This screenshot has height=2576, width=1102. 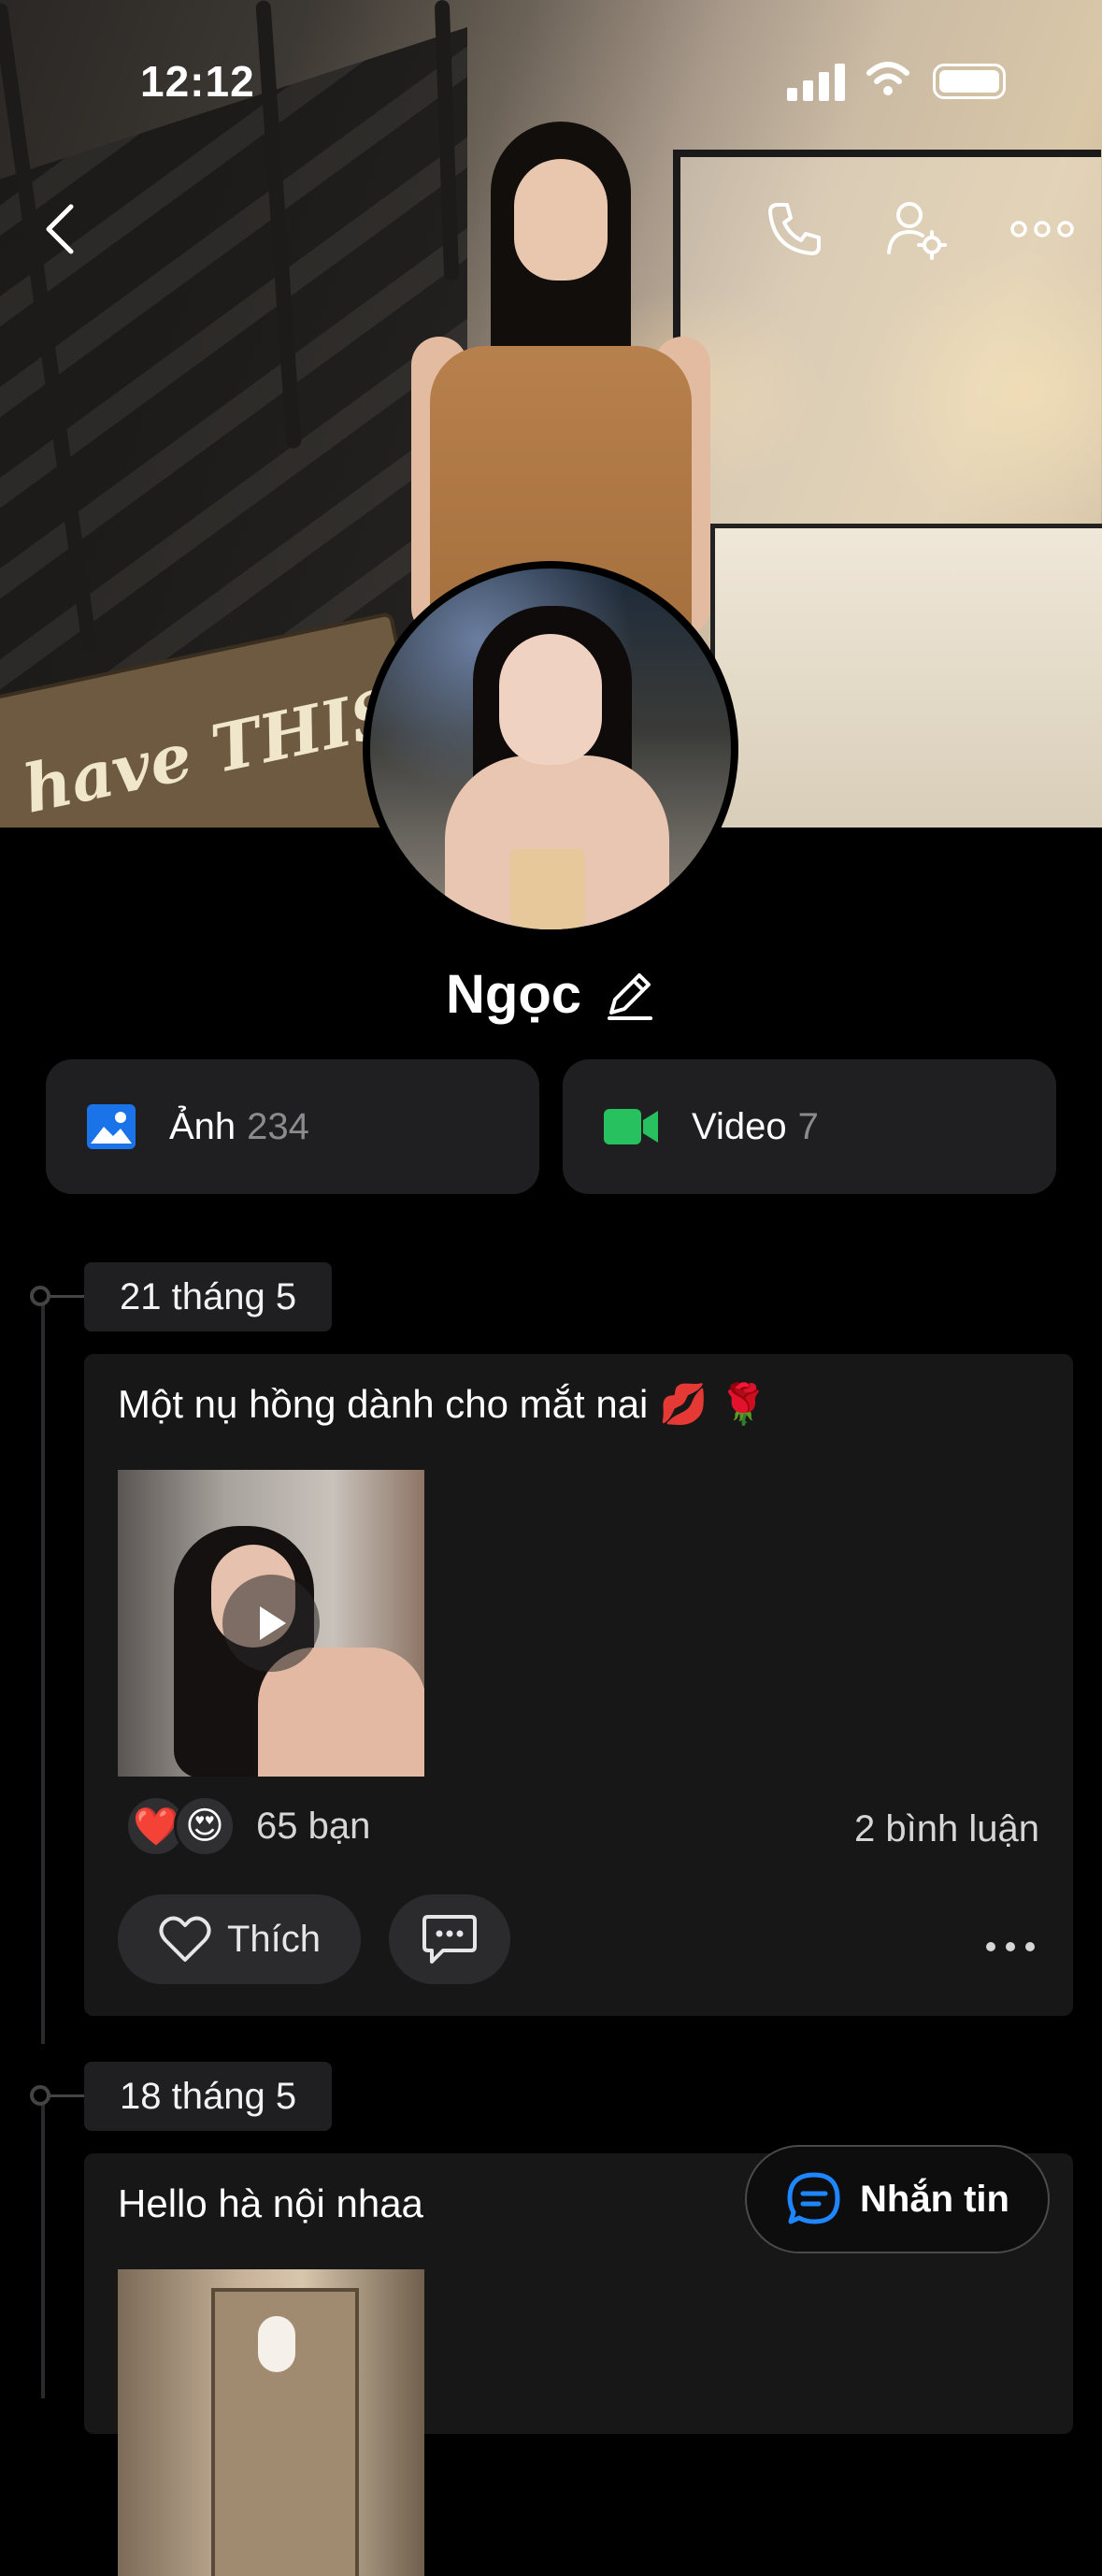 I want to click on message-button: Nhắn tin, so click(x=898, y=2199).